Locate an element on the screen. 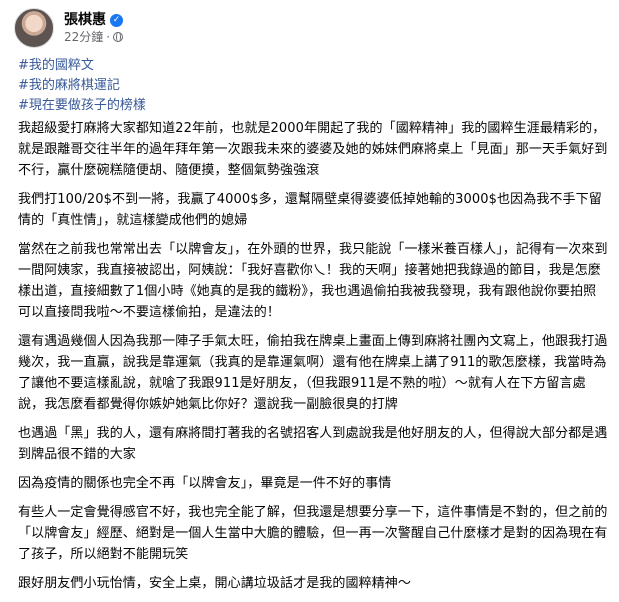 The width and height of the screenshot is (619, 602). post-meta: 張棋惠 ✓ 22分鐘 · is located at coordinates (94, 28).